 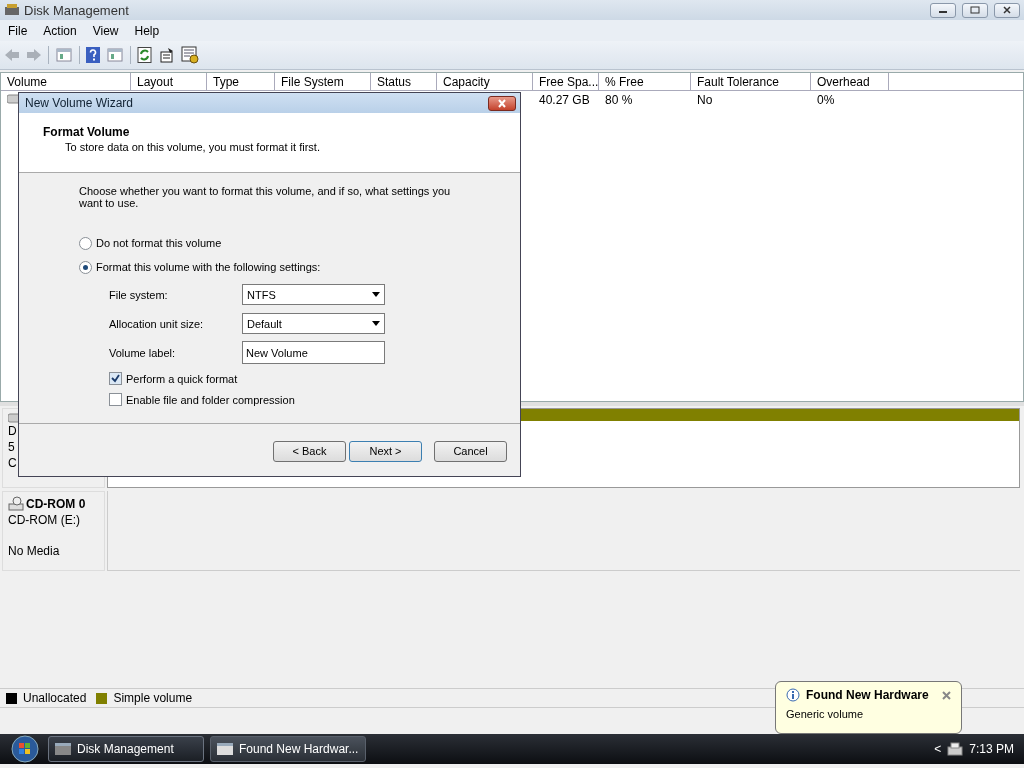 I want to click on dropdown-field: NTFS, so click(x=313, y=294).